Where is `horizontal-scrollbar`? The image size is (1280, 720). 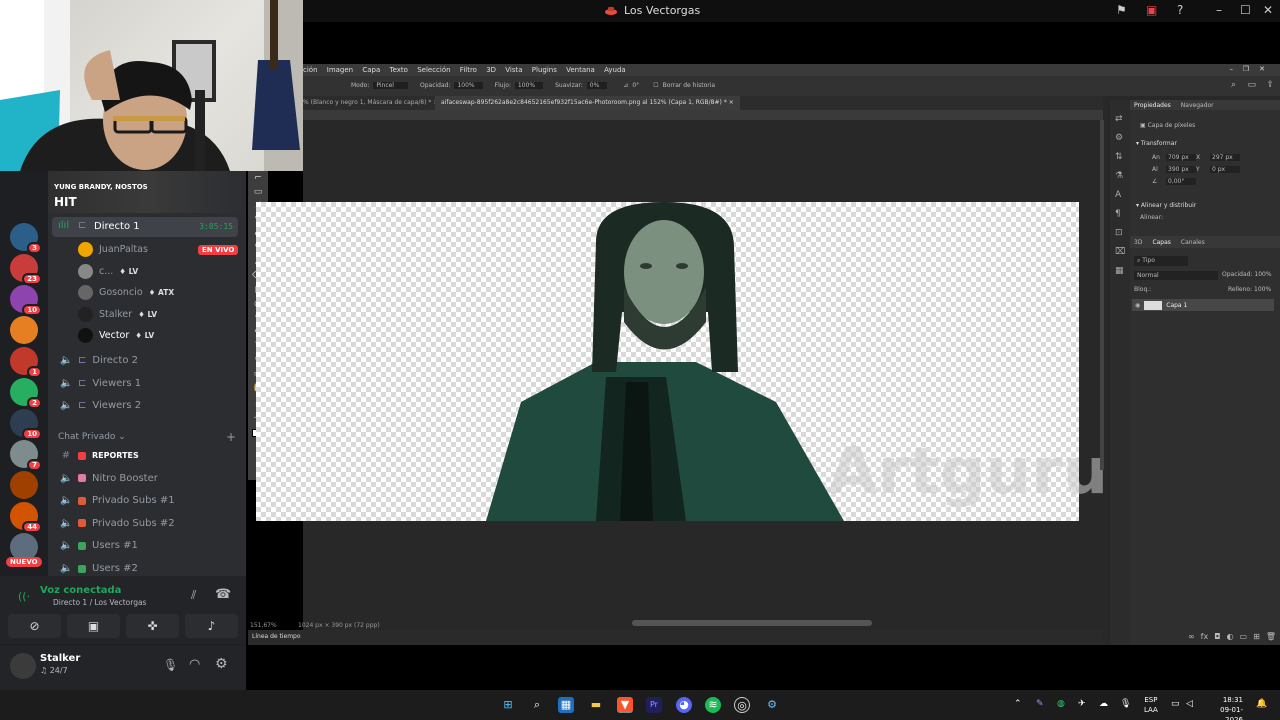
horizontal-scrollbar is located at coordinates (752, 623).